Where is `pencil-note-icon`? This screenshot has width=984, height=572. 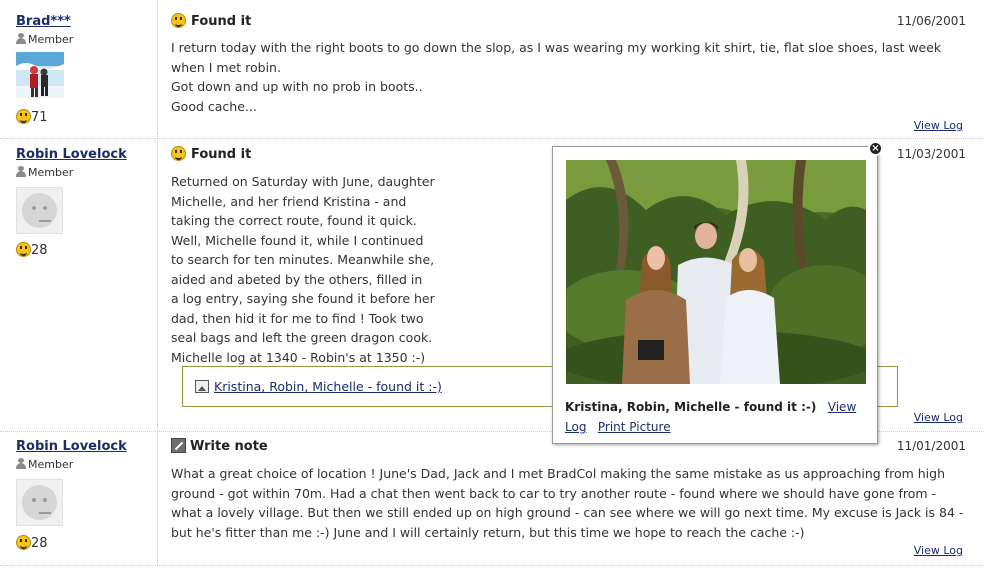
pencil-note-icon is located at coordinates (178, 445).